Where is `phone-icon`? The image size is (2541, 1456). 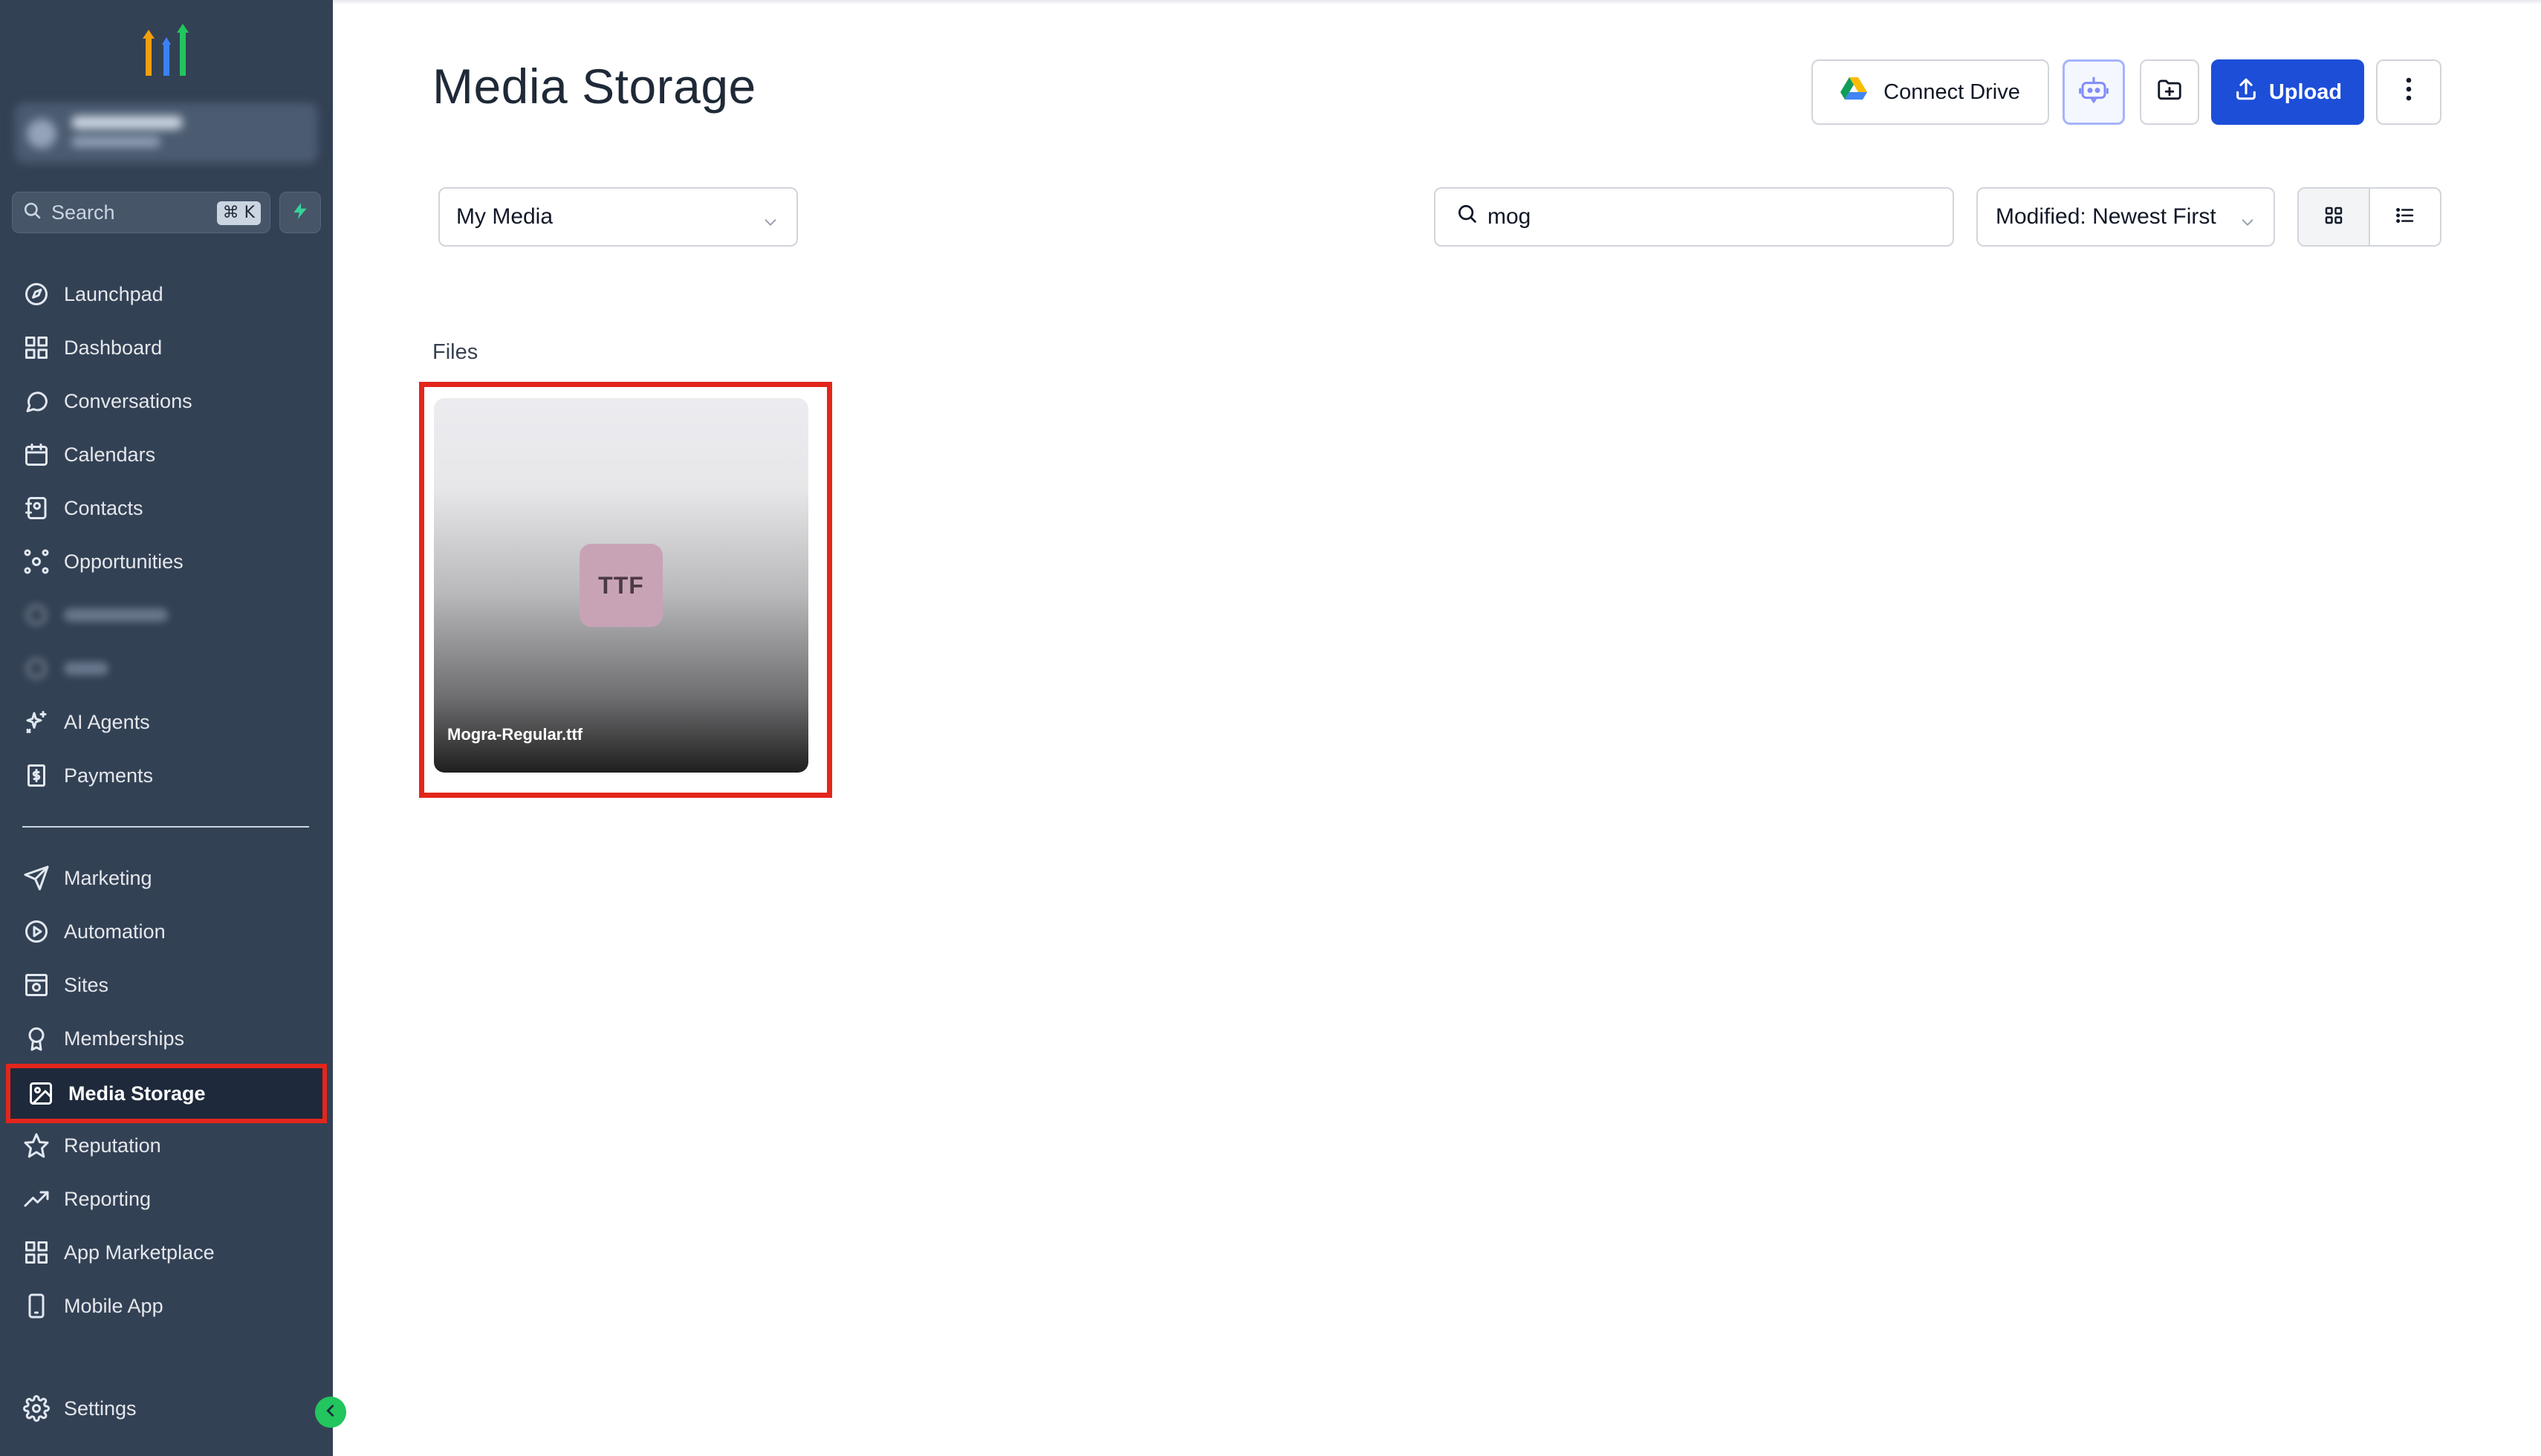 phone-icon is located at coordinates (36, 1306).